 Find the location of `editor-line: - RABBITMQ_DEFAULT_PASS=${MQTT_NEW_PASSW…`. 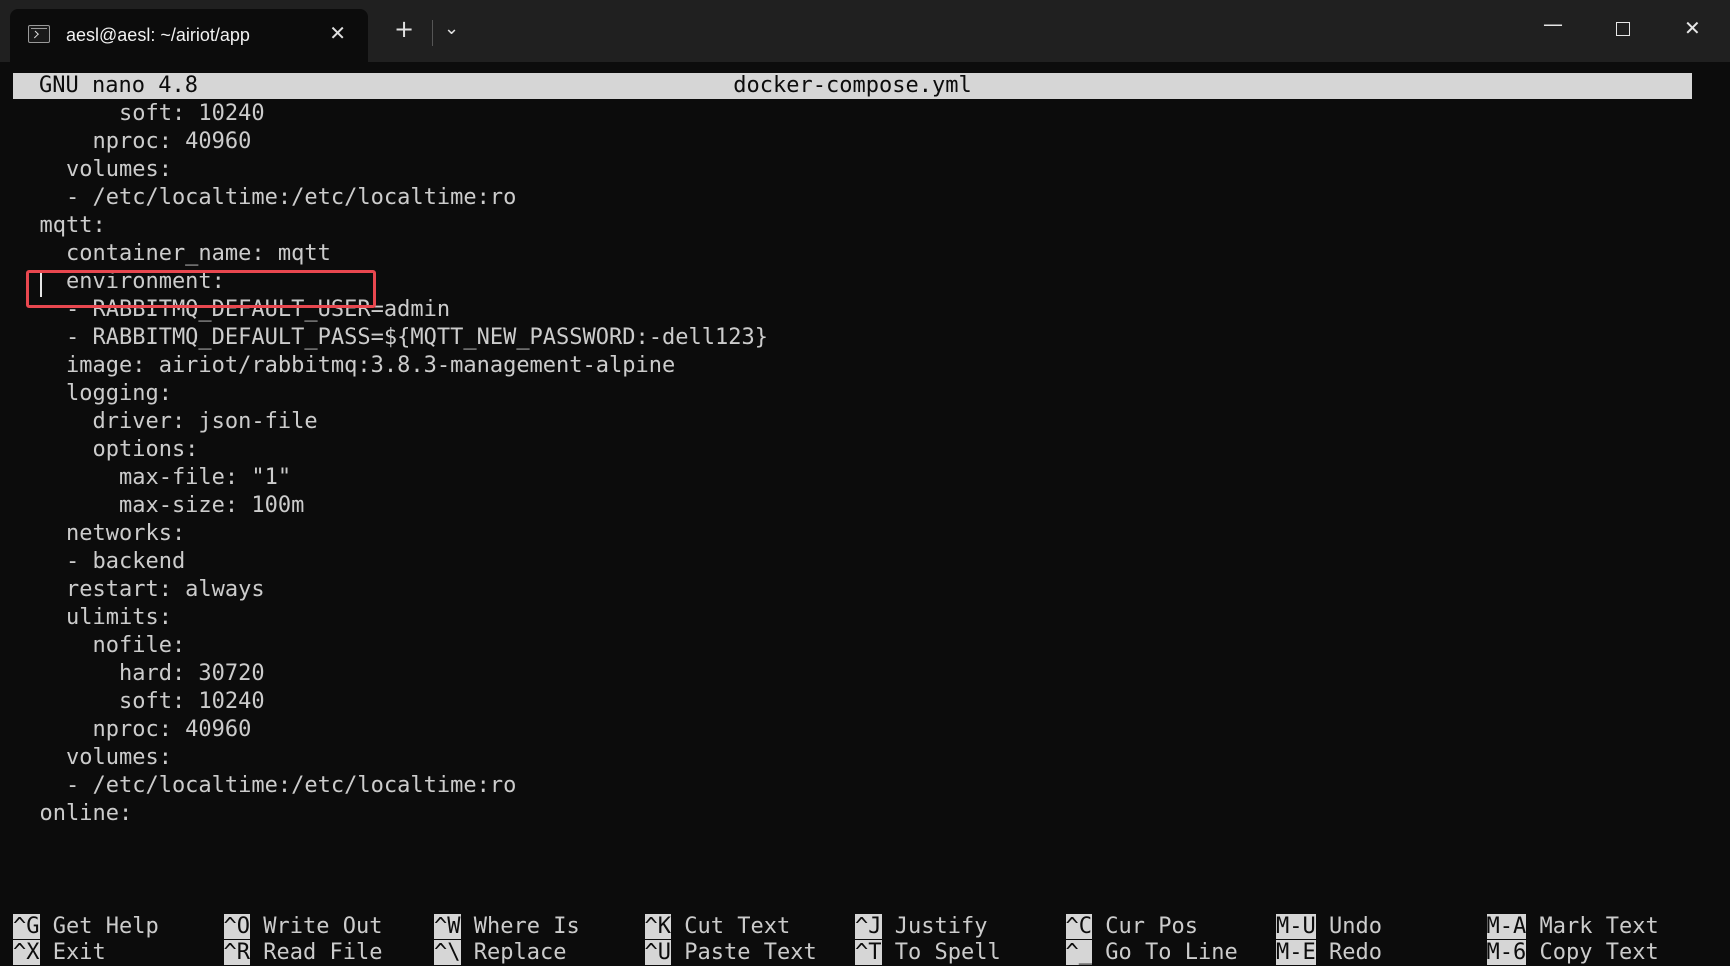

editor-line: - RABBITMQ_DEFAULT_PASS=${MQTT_NEW_PASSW… is located at coordinates (390, 338).